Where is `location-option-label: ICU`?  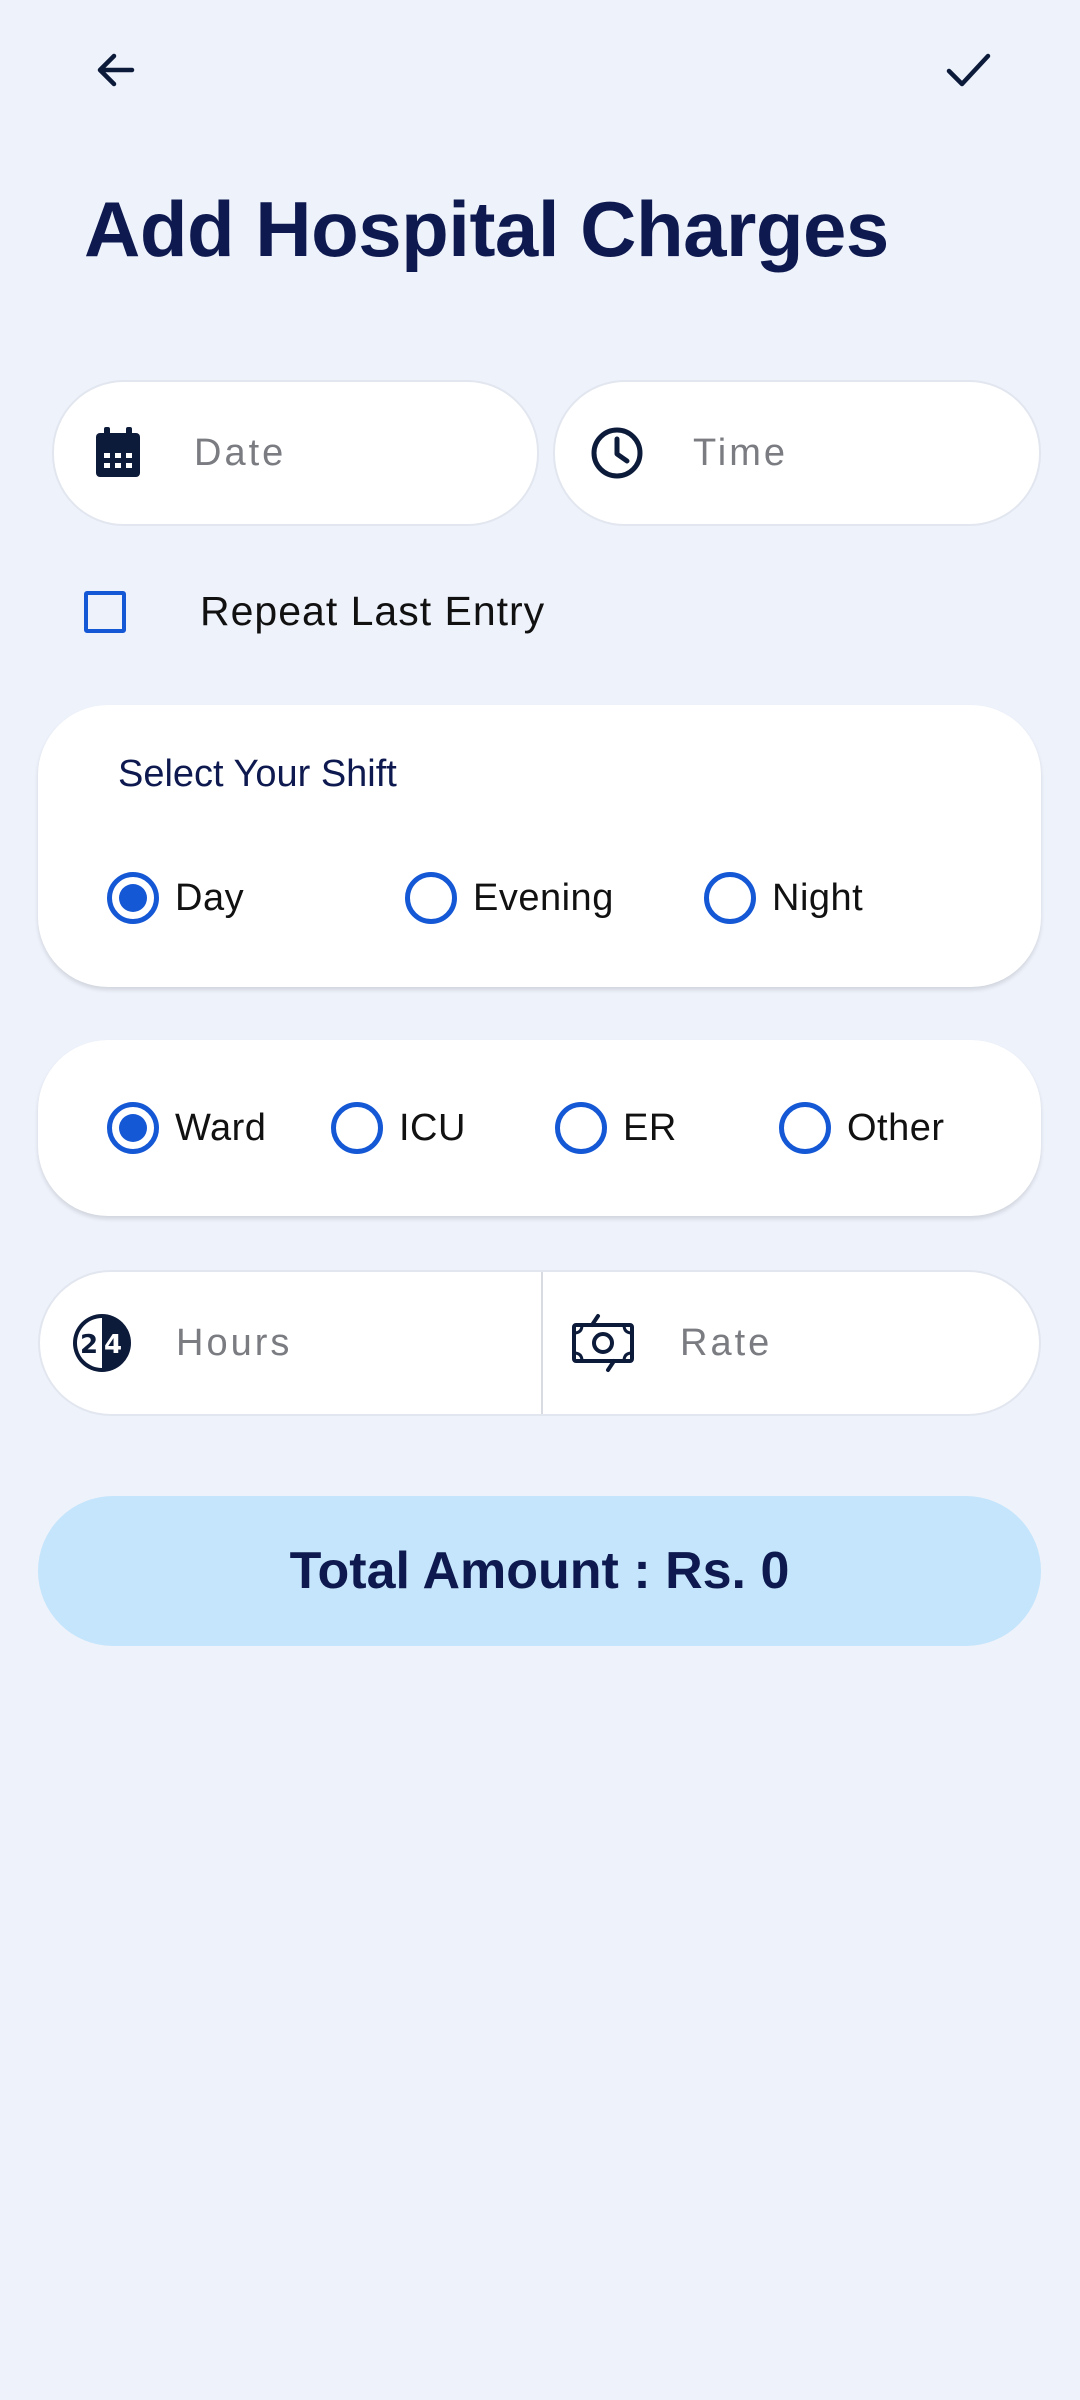 location-option-label: ICU is located at coordinates (432, 1127).